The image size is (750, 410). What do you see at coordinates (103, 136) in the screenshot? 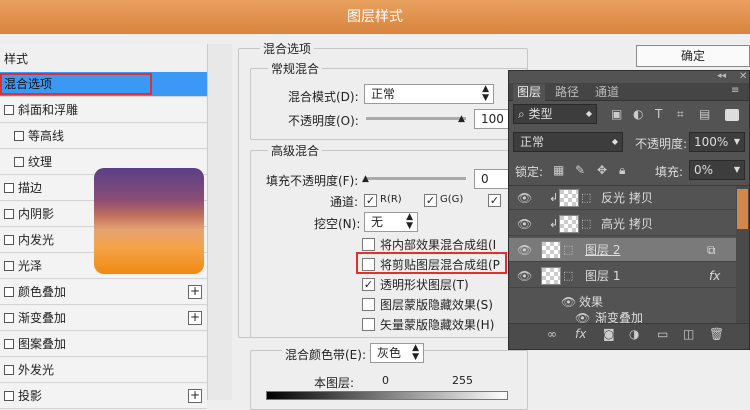
I see `style-item-2: 等高线` at bounding box center [103, 136].